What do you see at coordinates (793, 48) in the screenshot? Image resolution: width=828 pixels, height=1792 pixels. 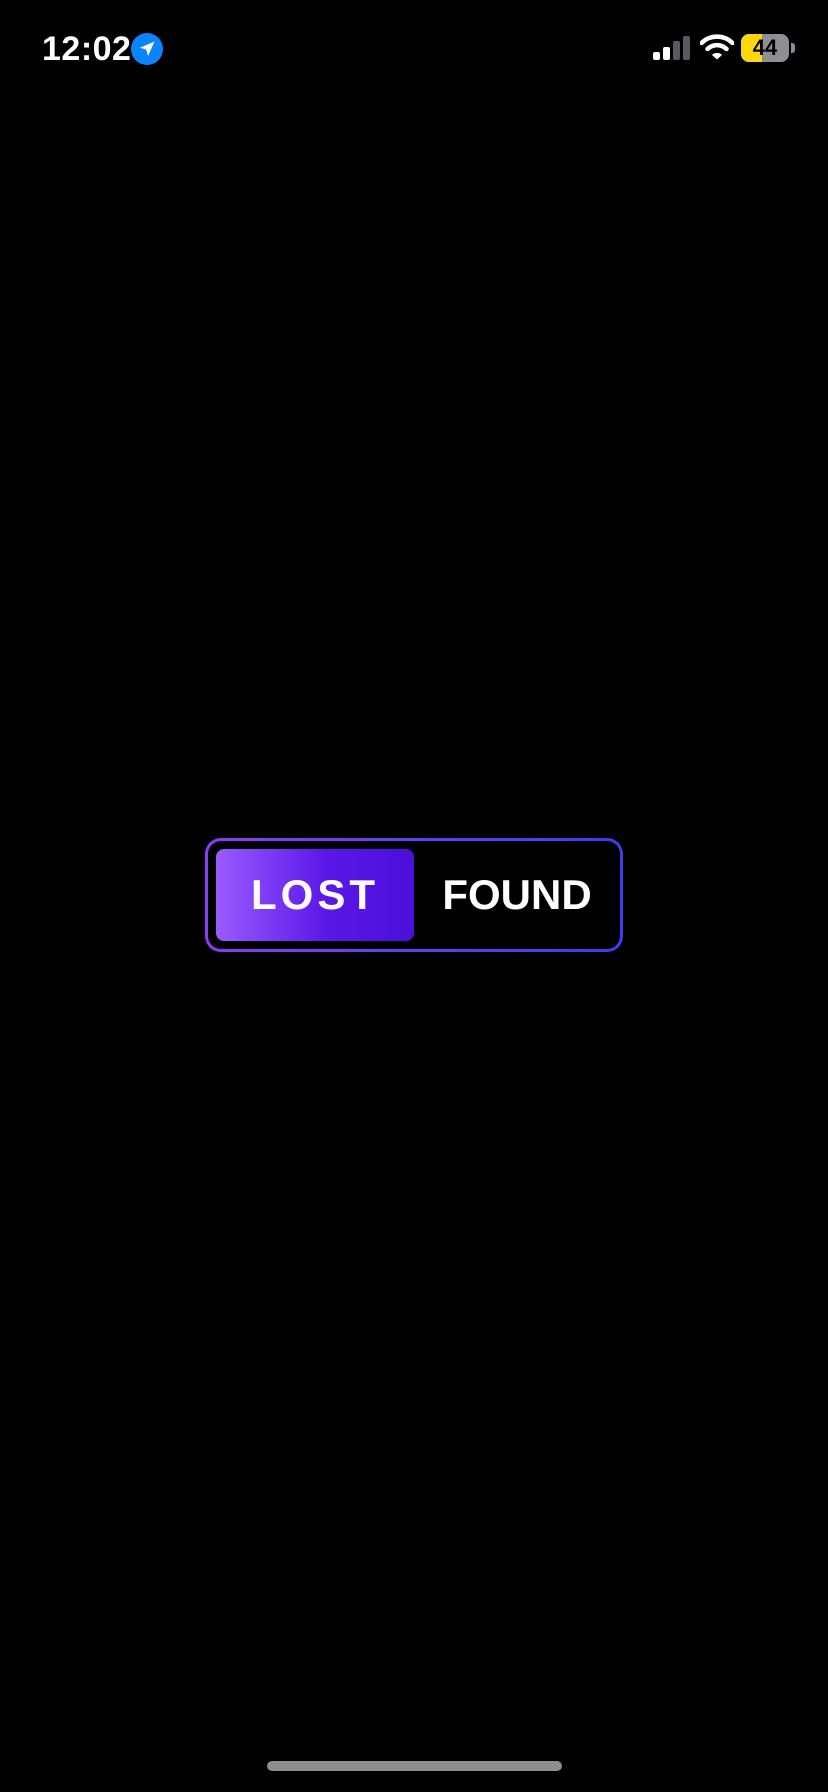 I see `battery-cap` at bounding box center [793, 48].